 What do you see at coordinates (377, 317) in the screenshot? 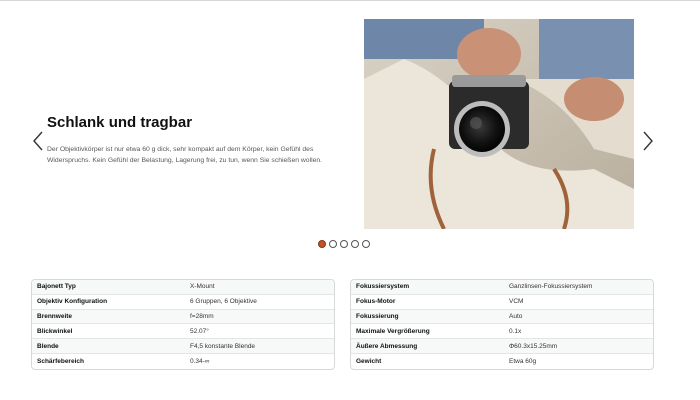
I see `spec-label: Fokussierung` at bounding box center [377, 317].